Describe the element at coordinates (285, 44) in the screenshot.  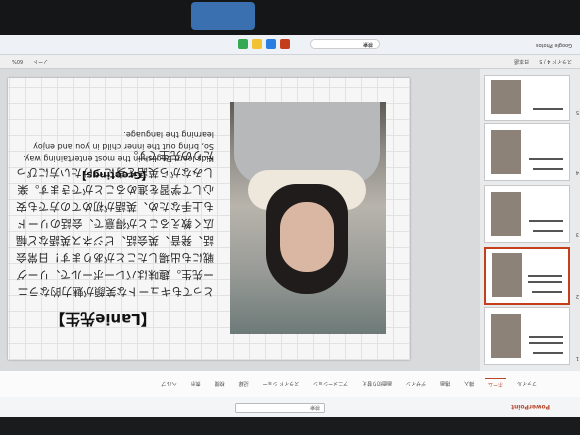
I see `powerpoint-icon` at that location.